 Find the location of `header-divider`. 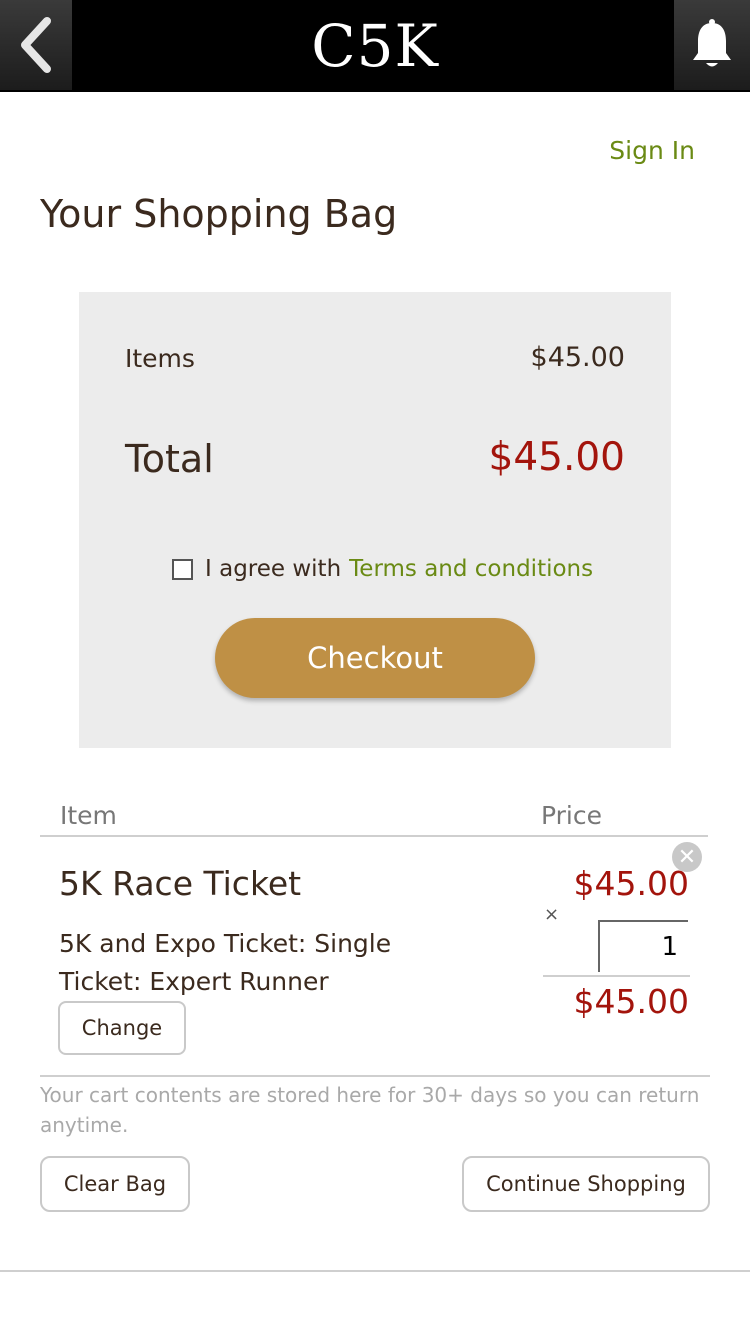

header-divider is located at coordinates (374, 836).